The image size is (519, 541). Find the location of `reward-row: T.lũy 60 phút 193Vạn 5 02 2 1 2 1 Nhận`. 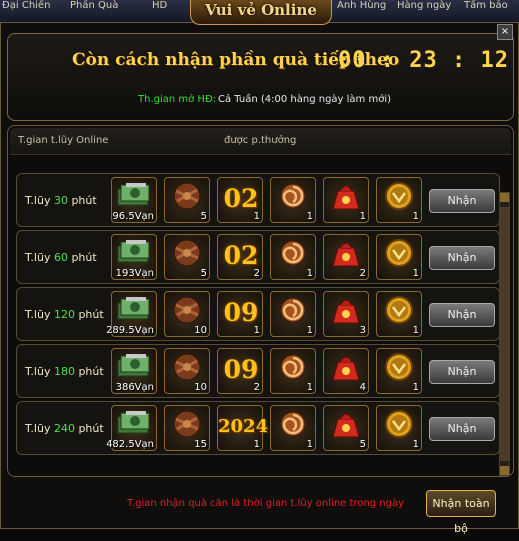

reward-row: T.lũy 60 phút 193Vạn 5 02 2 1 2 1 Nhận is located at coordinates (258, 257).